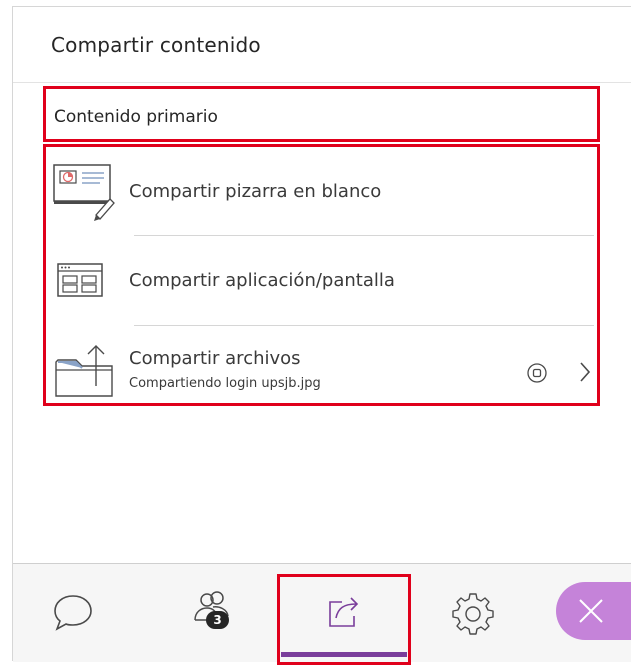  I want to click on folder-icon, so click(84, 371).